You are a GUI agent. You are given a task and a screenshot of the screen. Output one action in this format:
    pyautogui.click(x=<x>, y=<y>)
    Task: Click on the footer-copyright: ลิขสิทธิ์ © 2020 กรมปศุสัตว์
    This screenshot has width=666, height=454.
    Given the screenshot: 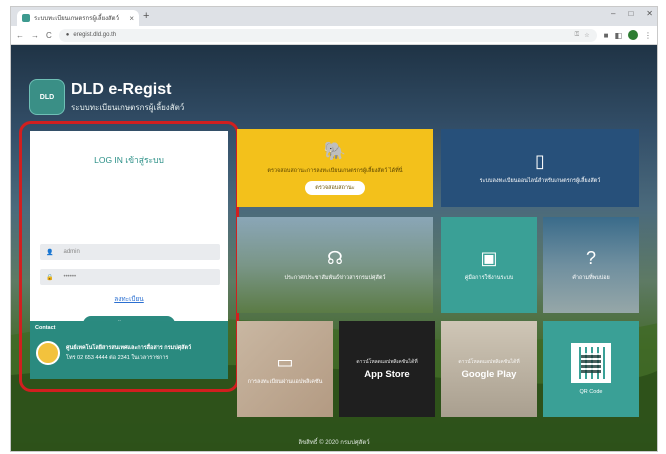 What is the action you would take?
    pyautogui.click(x=334, y=443)
    